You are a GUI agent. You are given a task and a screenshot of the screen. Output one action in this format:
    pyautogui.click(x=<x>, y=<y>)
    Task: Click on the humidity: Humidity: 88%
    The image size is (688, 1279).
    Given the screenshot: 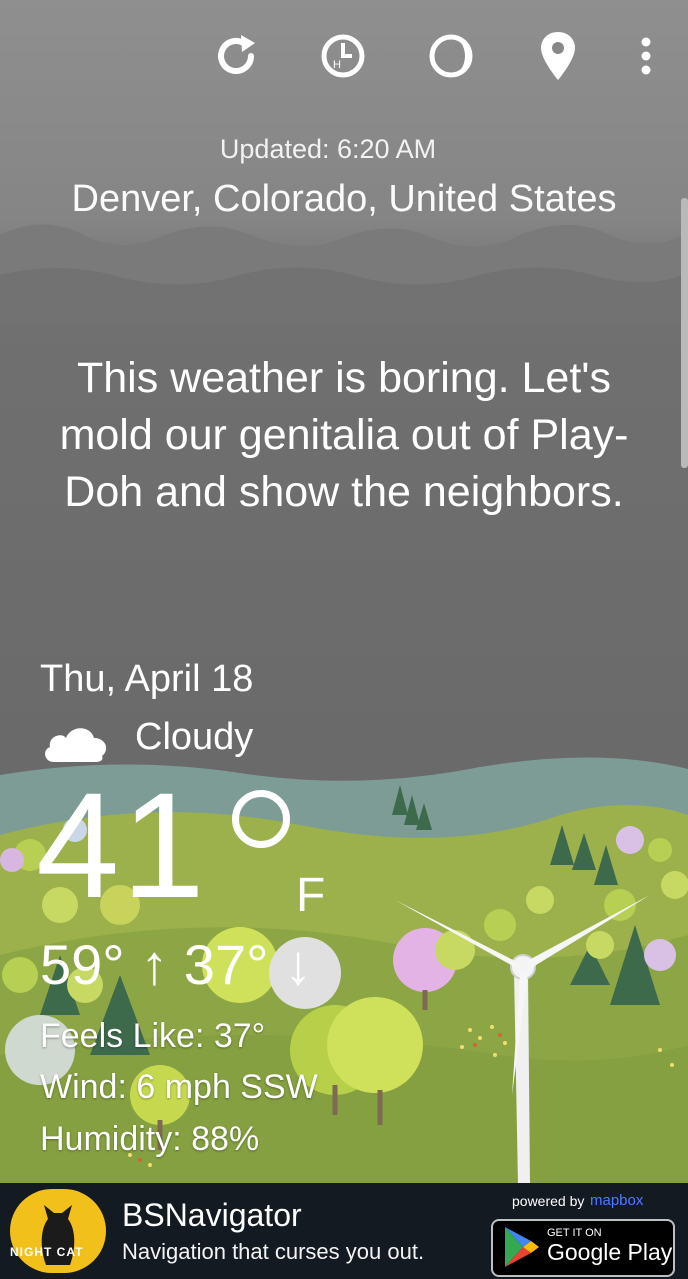 What is the action you would take?
    pyautogui.click(x=150, y=1139)
    